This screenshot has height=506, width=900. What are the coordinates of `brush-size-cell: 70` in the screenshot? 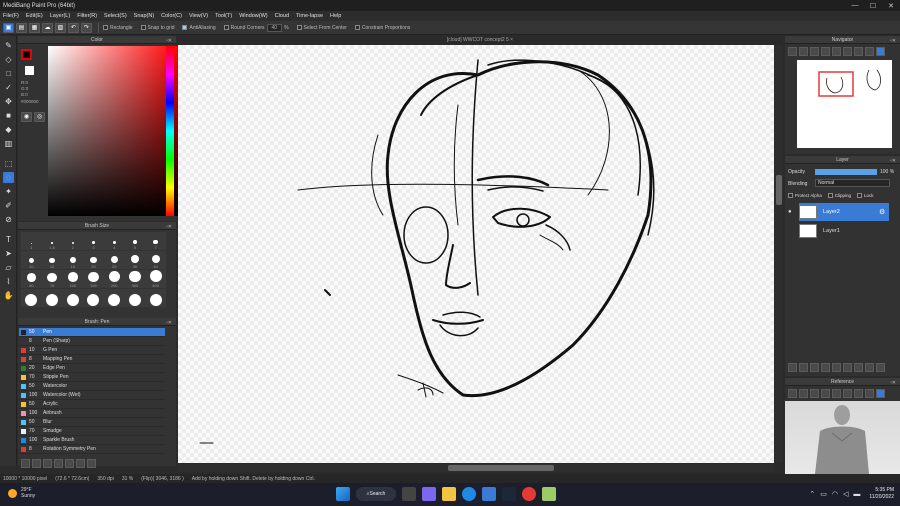 It's located at (52, 279).